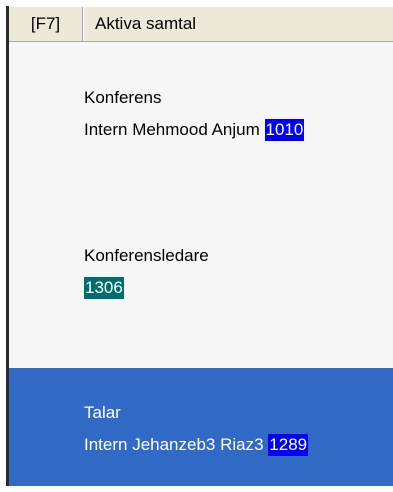 The height and width of the screenshot is (492, 393). What do you see at coordinates (196, 429) in the screenshot?
I see `call-item-content: Talar Intern Jehanzeb3 Riaz3 1289` at bounding box center [196, 429].